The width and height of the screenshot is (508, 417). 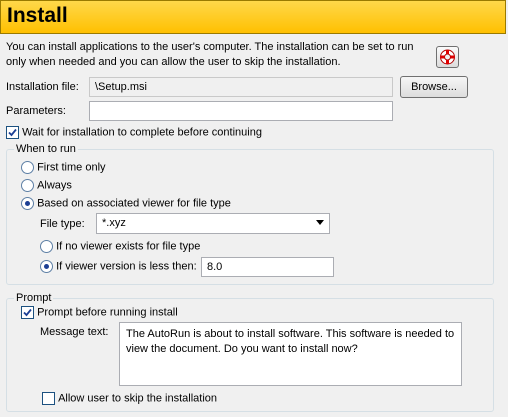 What do you see at coordinates (134, 203) in the screenshot?
I see `radio-label: Based on associated viewer for file type` at bounding box center [134, 203].